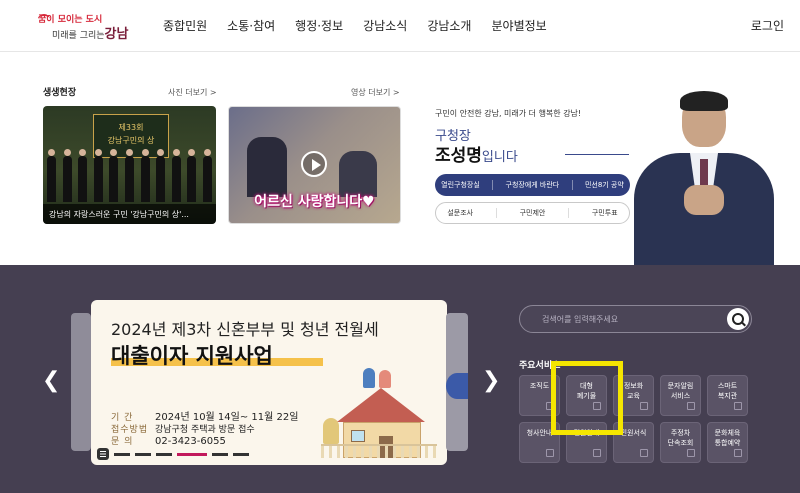 This screenshot has height=493, width=800. Describe the element at coordinates (550, 406) in the screenshot. I see `org-chart-icon` at that location.